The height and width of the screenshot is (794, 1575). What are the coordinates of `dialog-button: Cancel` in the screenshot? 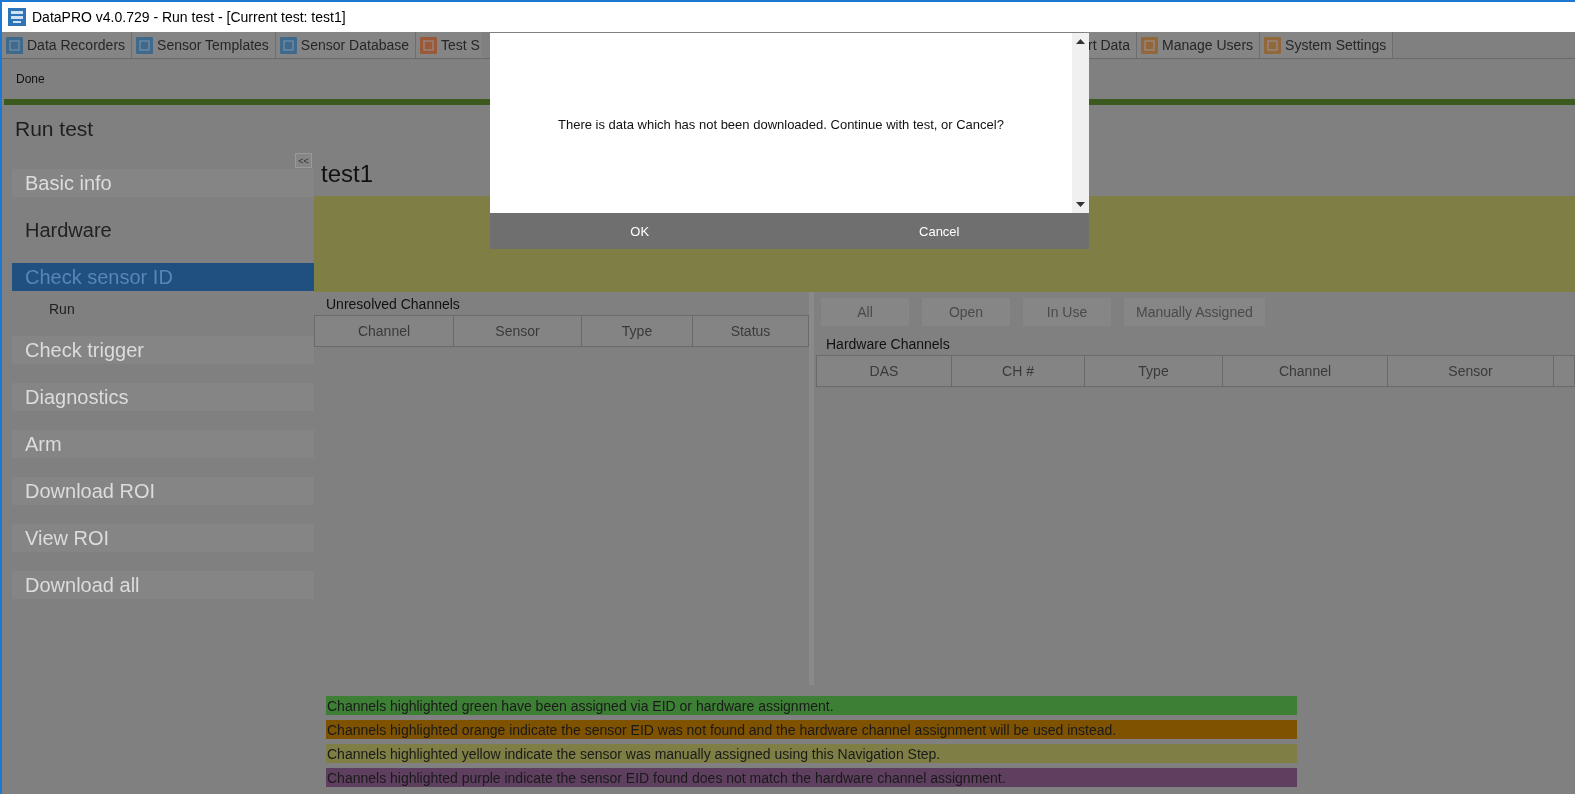 It's located at (939, 231).